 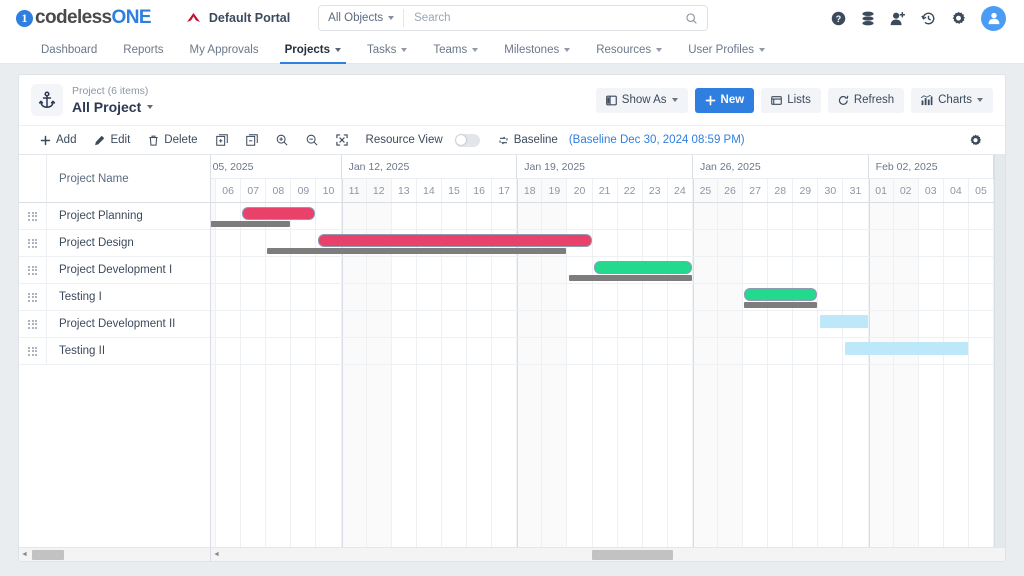 What do you see at coordinates (82, 351) in the screenshot?
I see `task-name: Testing II` at bounding box center [82, 351].